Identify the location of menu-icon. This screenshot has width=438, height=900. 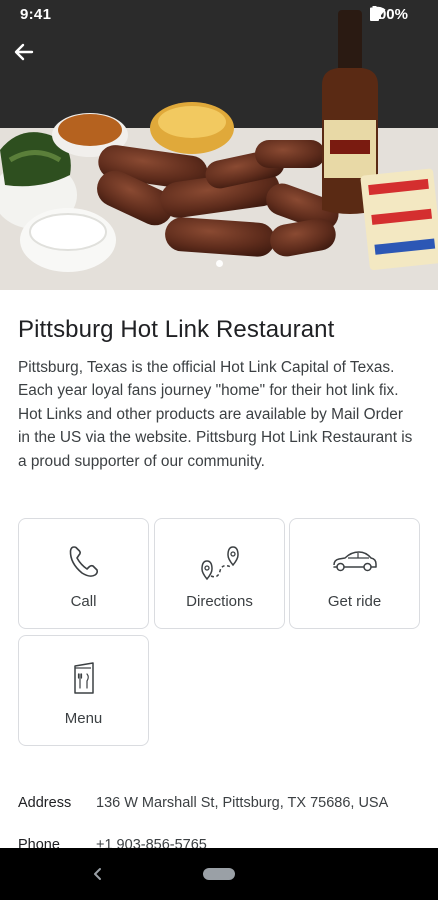
(83, 678).